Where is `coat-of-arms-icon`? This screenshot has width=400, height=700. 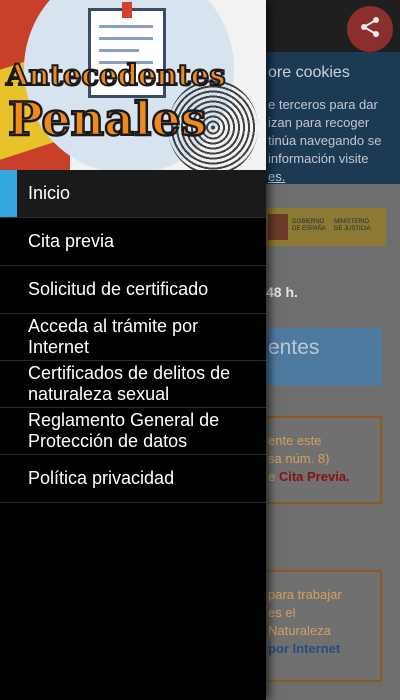
coat-of-arms-icon is located at coordinates (278, 227).